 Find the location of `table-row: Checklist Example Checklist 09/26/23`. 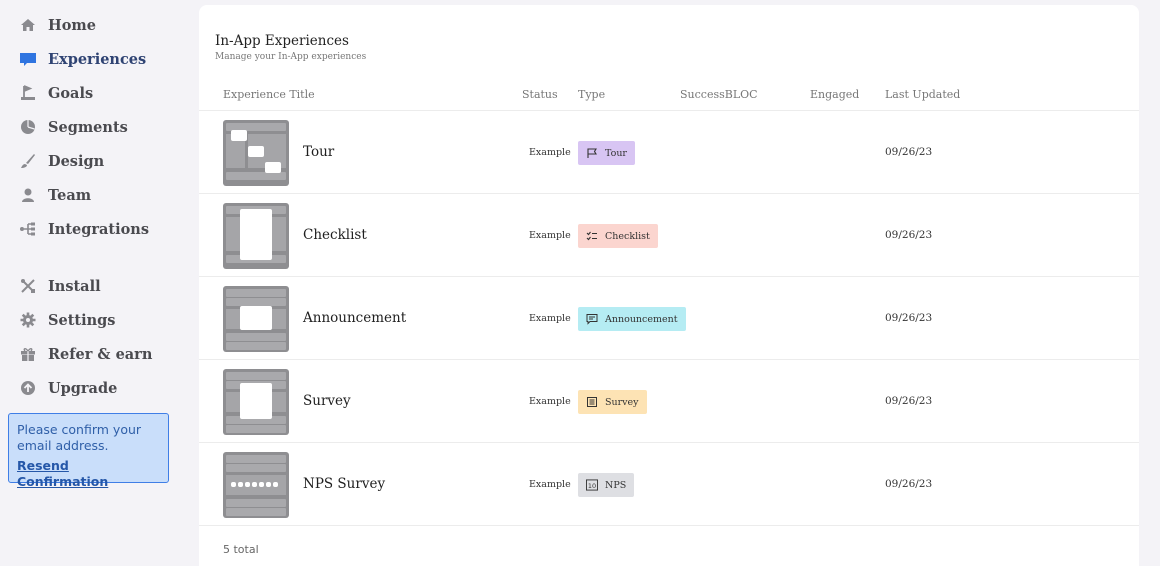

table-row: Checklist Example Checklist 09/26/23 is located at coordinates (669, 234).